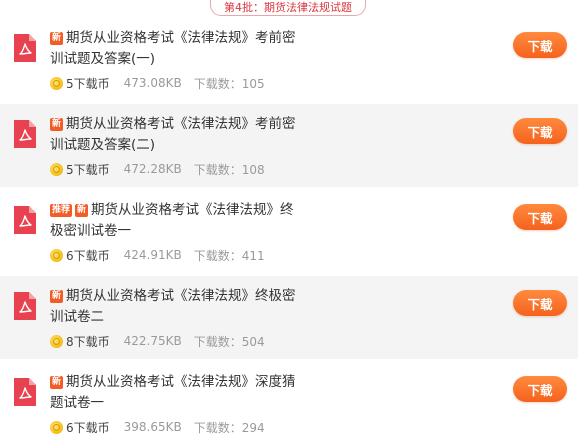 Image resolution: width=578 pixels, height=448 pixels. I want to click on item-title-row: 新期货从业资格考试《法律法规》终极密训试卷二, so click(175, 307).